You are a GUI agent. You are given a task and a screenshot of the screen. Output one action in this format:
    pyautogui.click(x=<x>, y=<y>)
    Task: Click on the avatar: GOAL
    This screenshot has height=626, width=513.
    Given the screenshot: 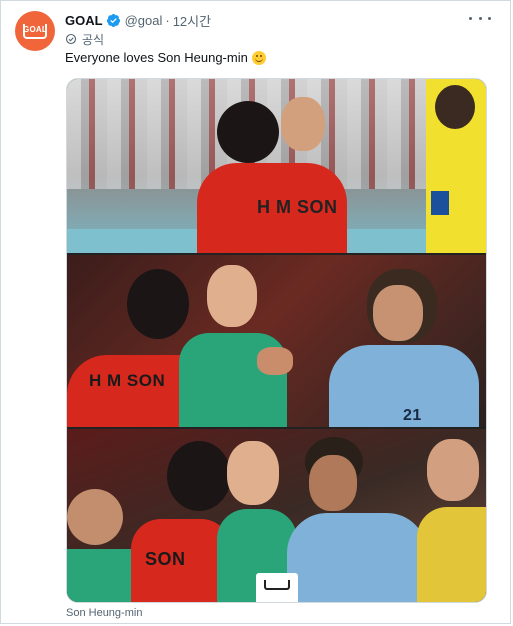 What is the action you would take?
    pyautogui.click(x=35, y=31)
    